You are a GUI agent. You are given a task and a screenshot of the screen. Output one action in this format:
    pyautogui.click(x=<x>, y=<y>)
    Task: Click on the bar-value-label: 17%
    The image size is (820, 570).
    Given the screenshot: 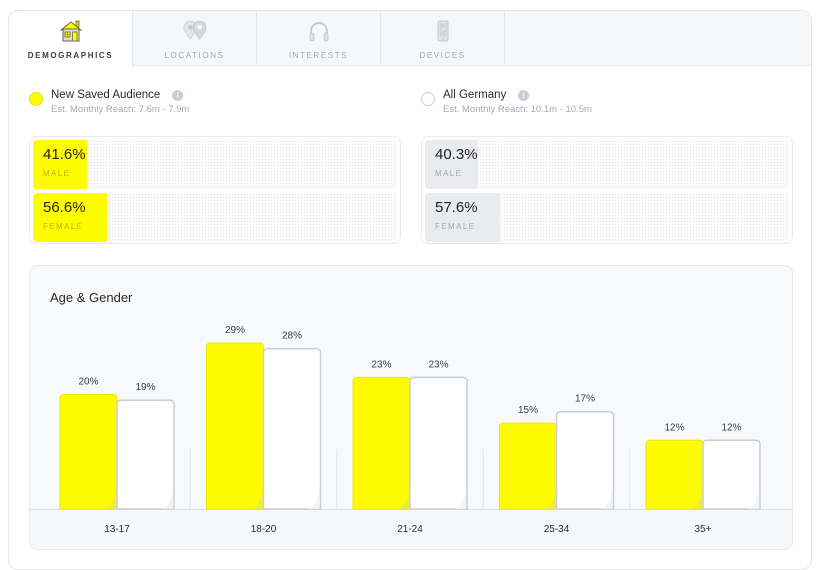 What is the action you would take?
    pyautogui.click(x=585, y=399)
    